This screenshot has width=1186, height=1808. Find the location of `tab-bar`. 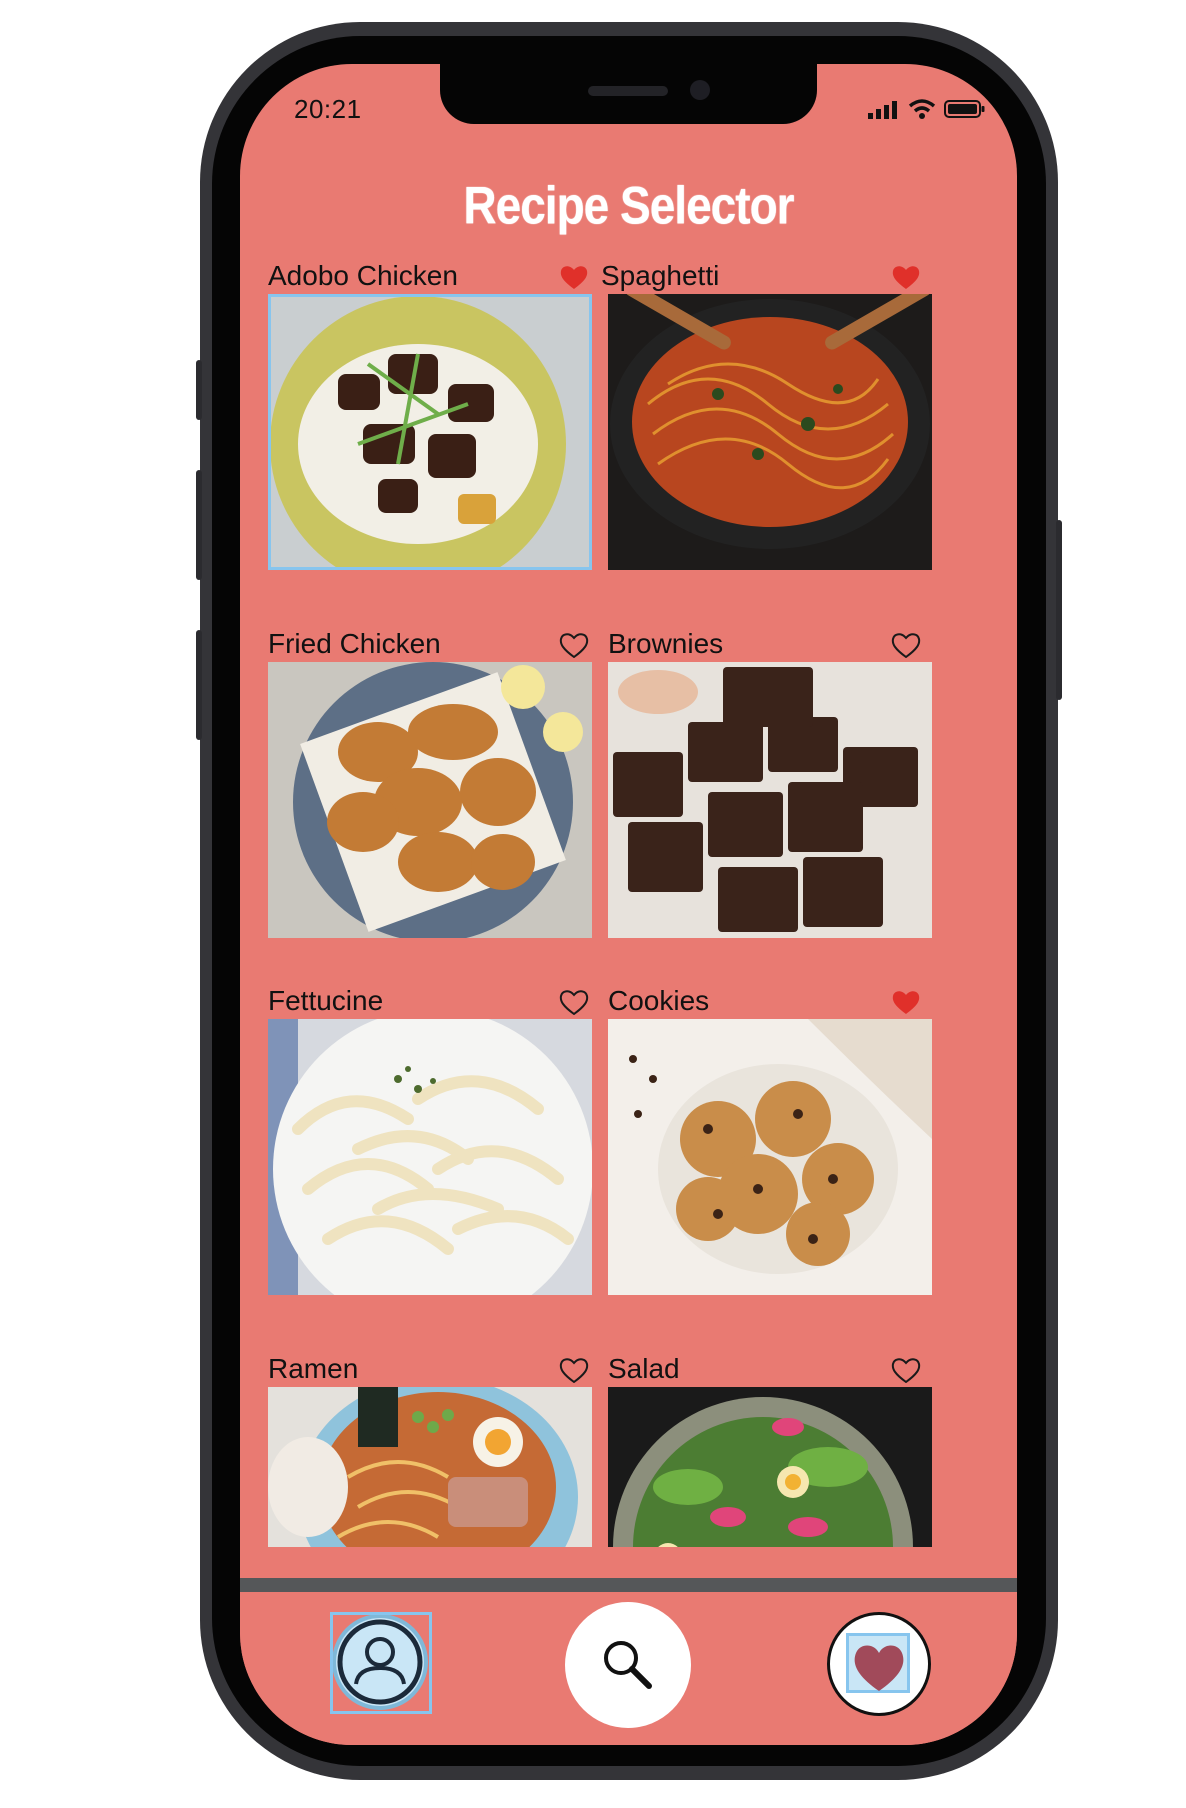

tab-bar is located at coordinates (628, 1668).